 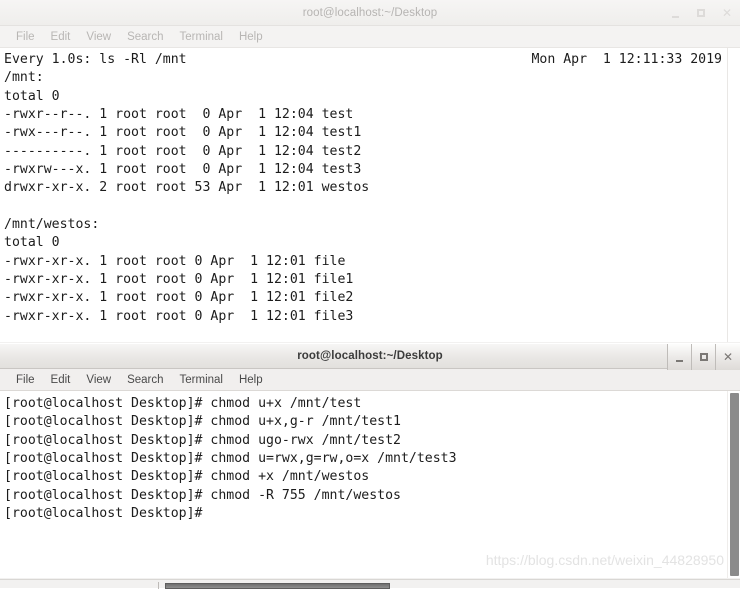 What do you see at coordinates (370, 37) in the screenshot?
I see `menubar-watch: File Edit View Search Terminal Help` at bounding box center [370, 37].